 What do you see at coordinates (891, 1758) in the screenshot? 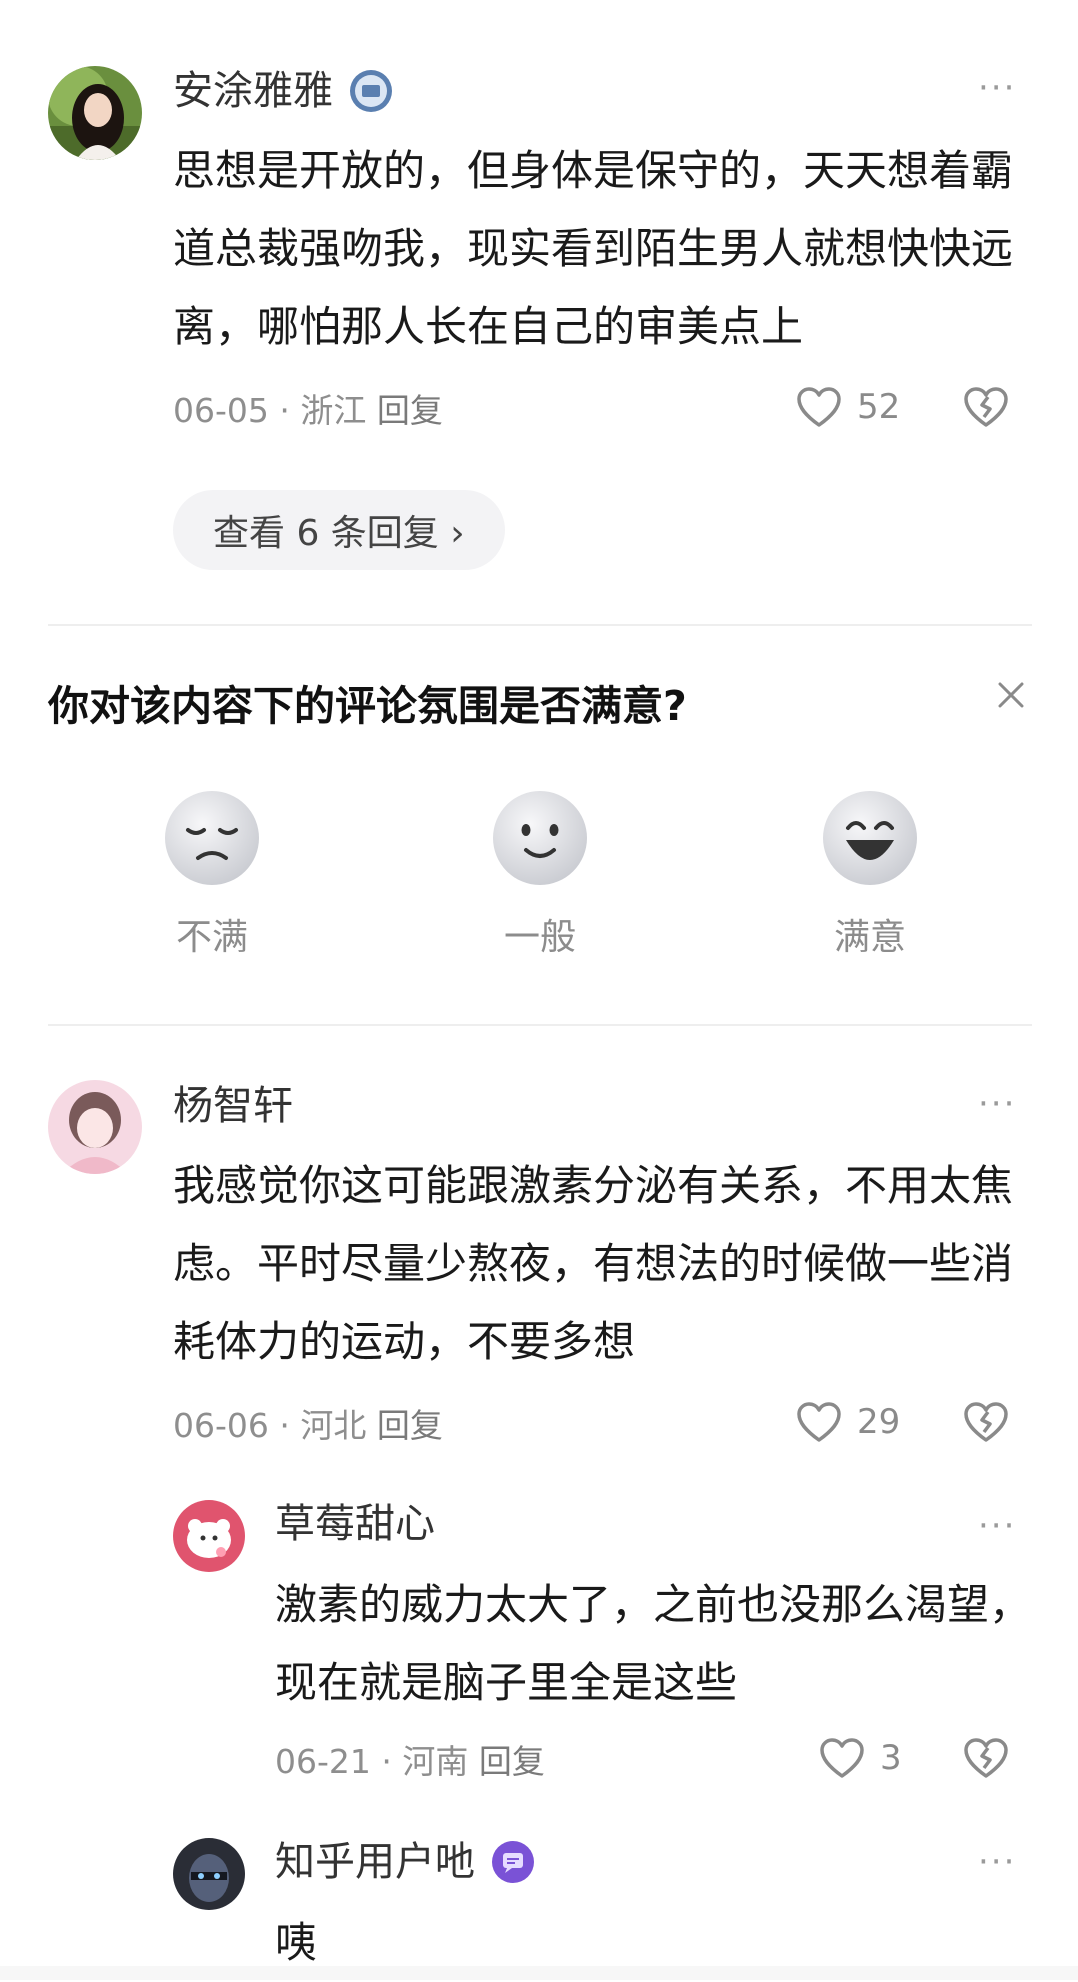
I see `like-count: 3` at bounding box center [891, 1758].